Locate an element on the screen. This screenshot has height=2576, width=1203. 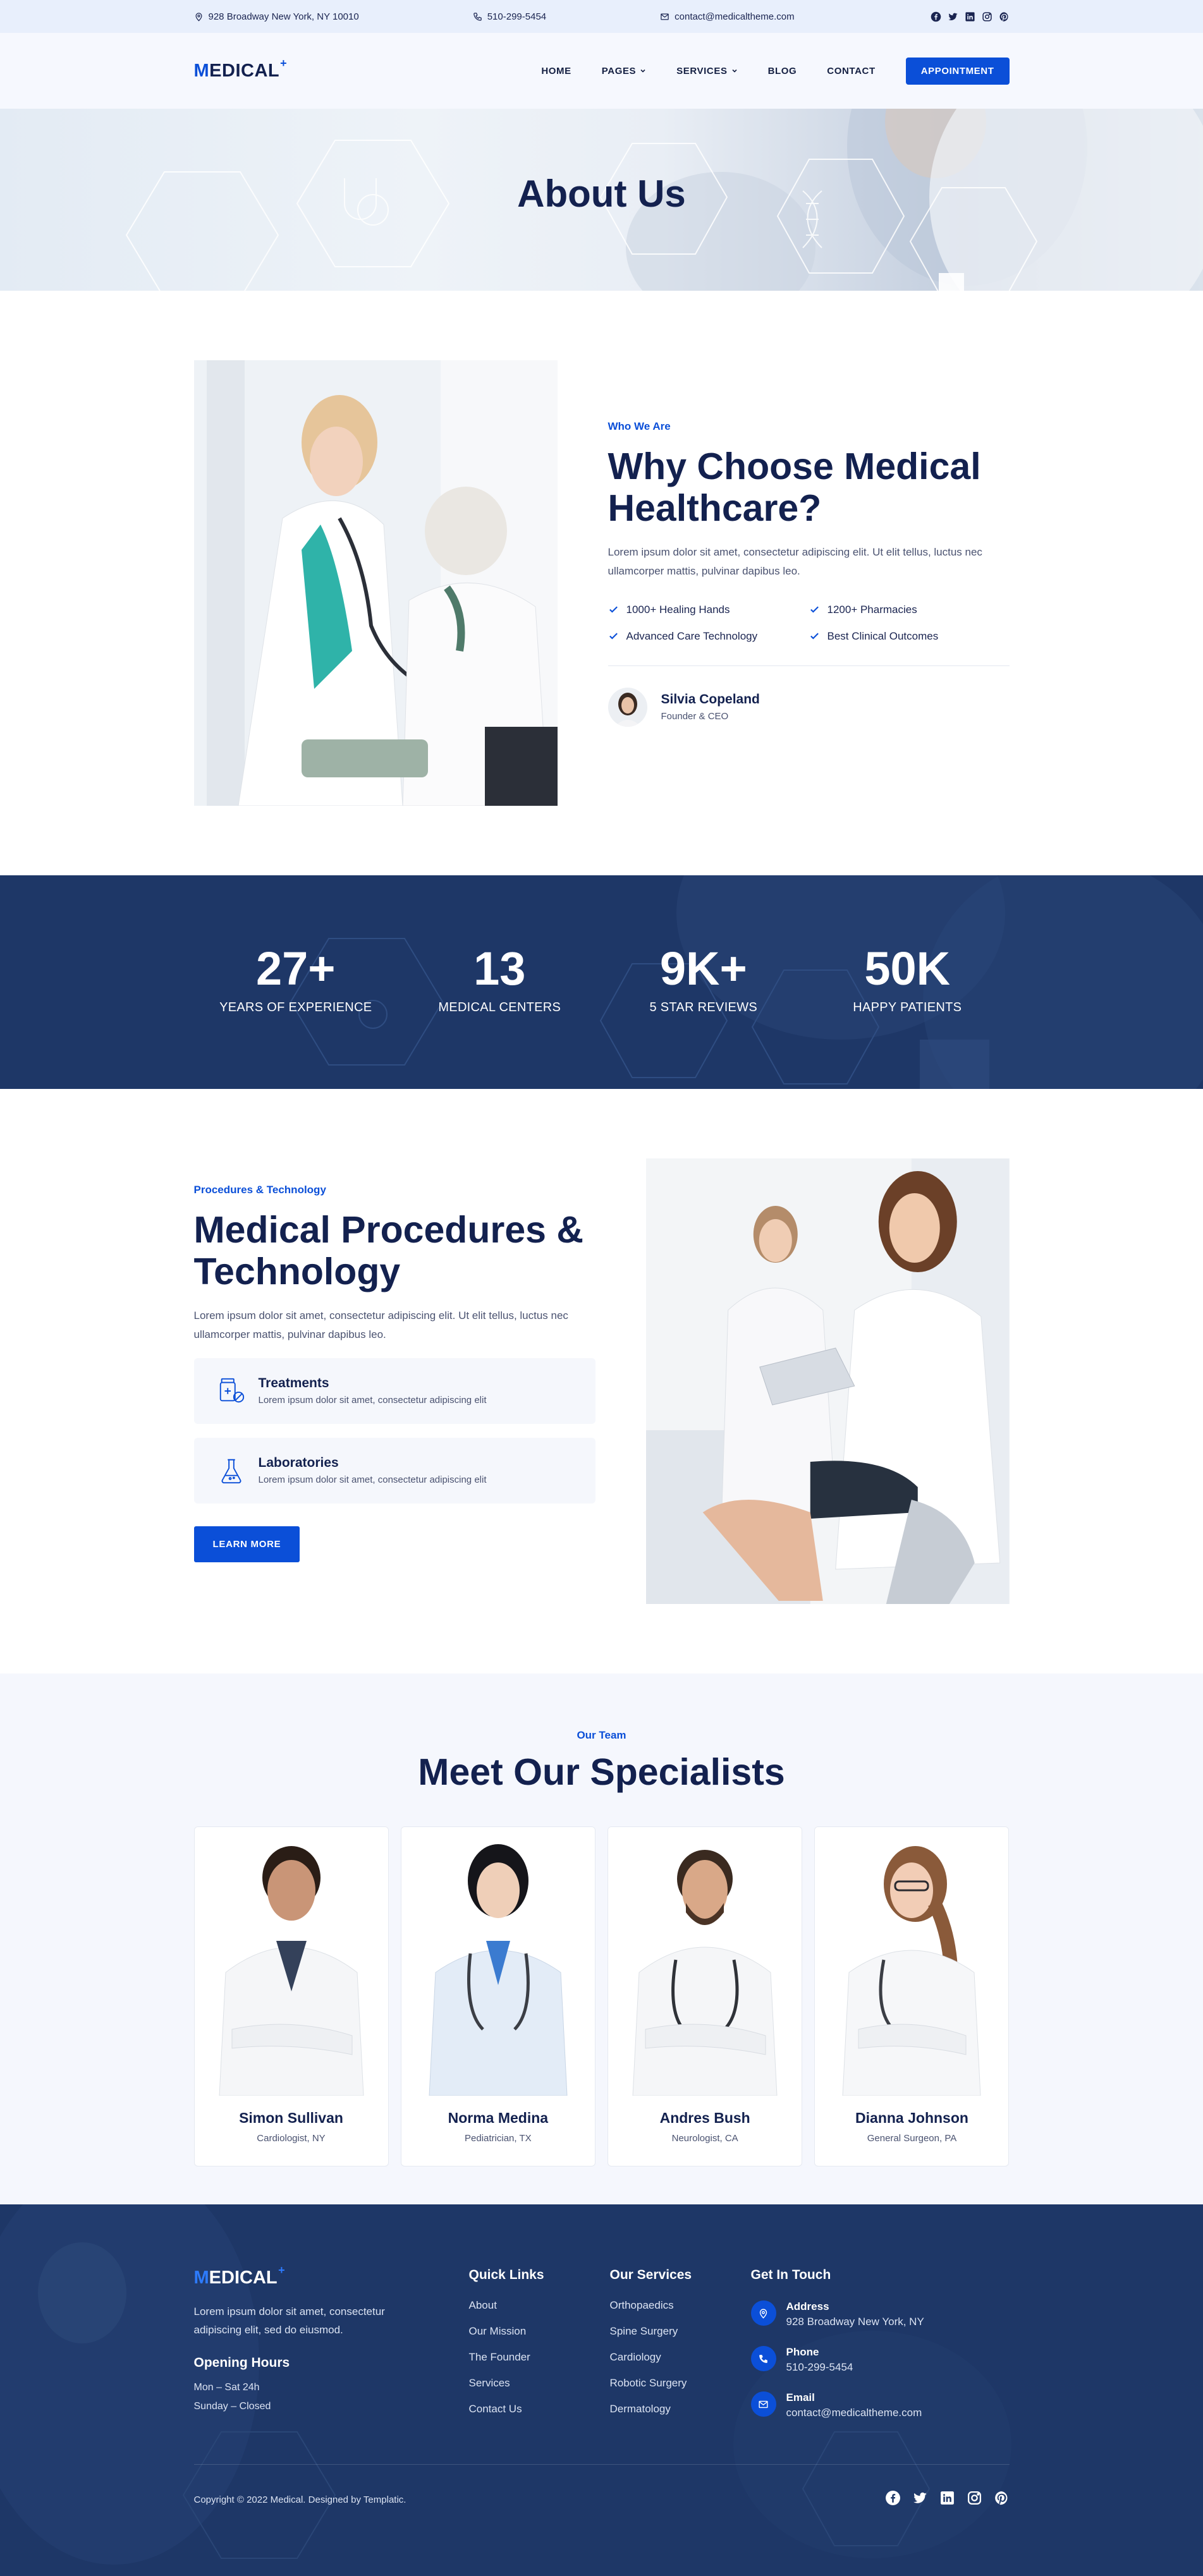
site-logo: MEDICAL + is located at coordinates (240, 69).